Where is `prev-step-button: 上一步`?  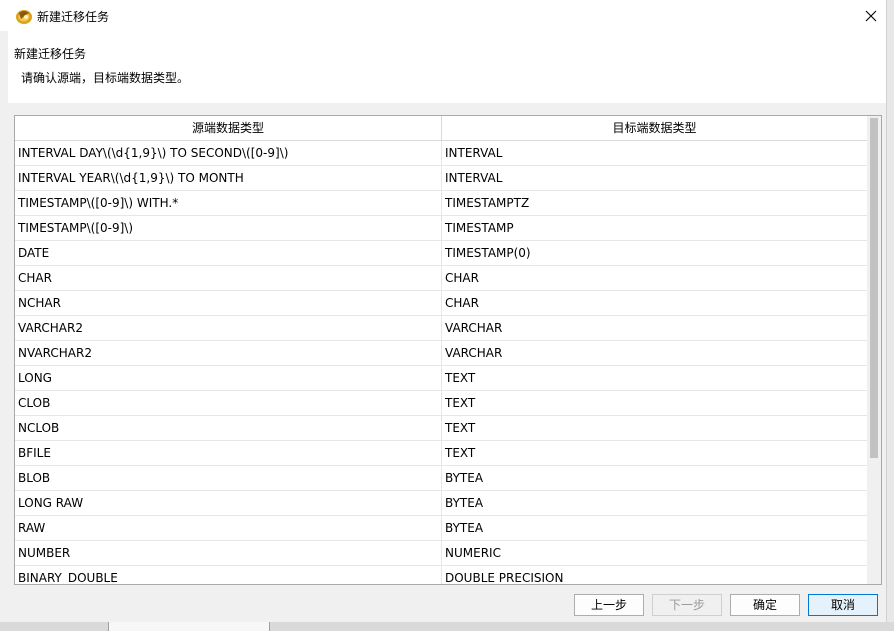 prev-step-button: 上一步 is located at coordinates (609, 605).